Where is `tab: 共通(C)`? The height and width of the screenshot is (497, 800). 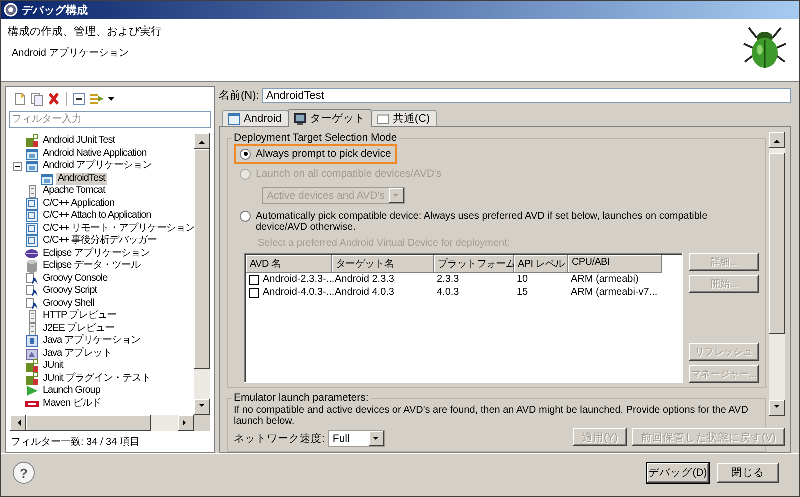
tab: 共通(C) is located at coordinates (404, 118).